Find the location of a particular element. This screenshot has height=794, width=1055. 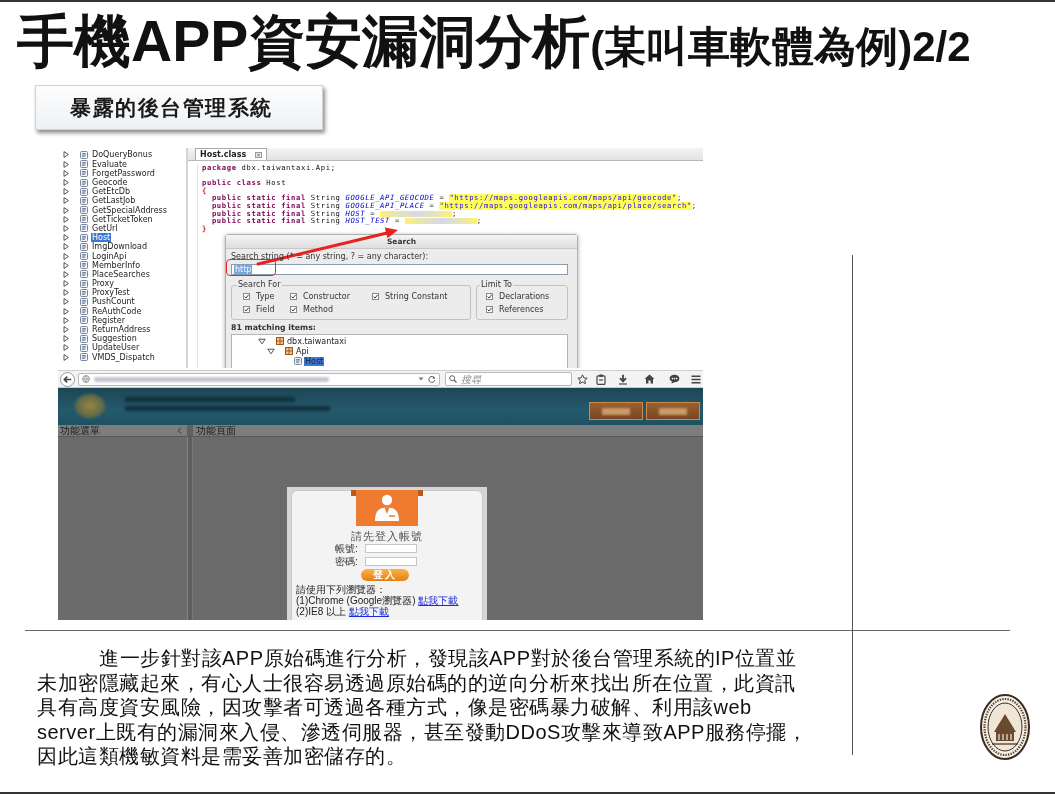

tree-item: ForgetPassword is located at coordinates (123, 173).